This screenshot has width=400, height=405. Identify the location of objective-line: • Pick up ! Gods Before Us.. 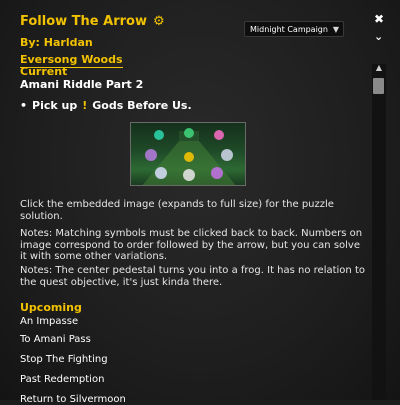
(106, 105).